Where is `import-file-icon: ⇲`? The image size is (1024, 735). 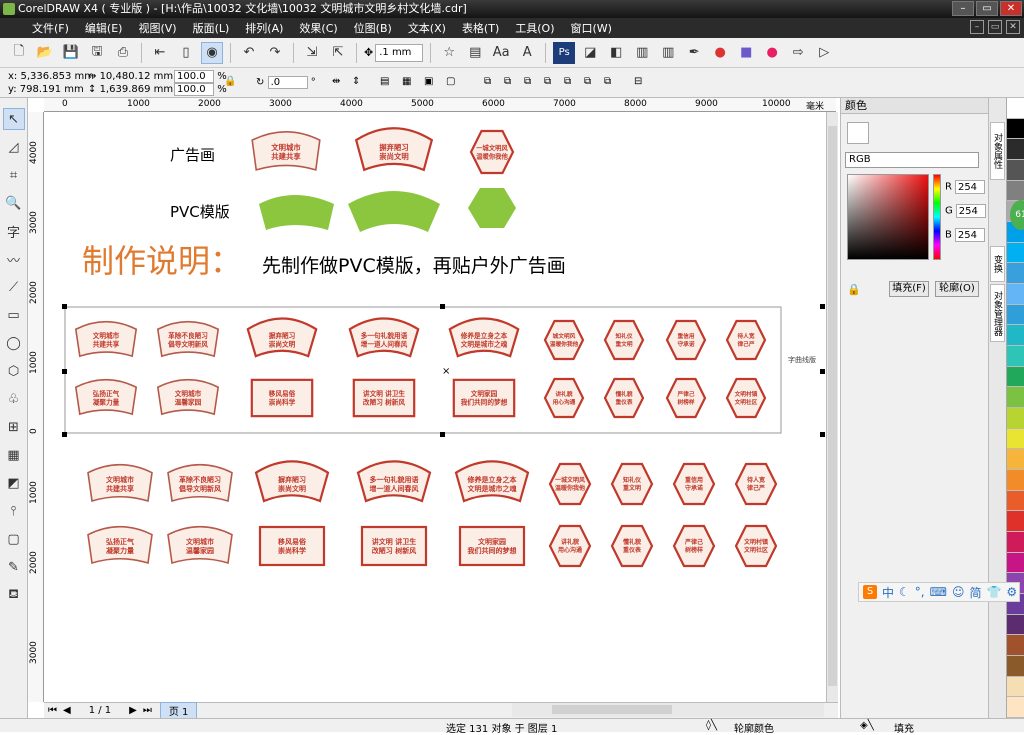
import-file-icon: ⇲ is located at coordinates (312, 53).